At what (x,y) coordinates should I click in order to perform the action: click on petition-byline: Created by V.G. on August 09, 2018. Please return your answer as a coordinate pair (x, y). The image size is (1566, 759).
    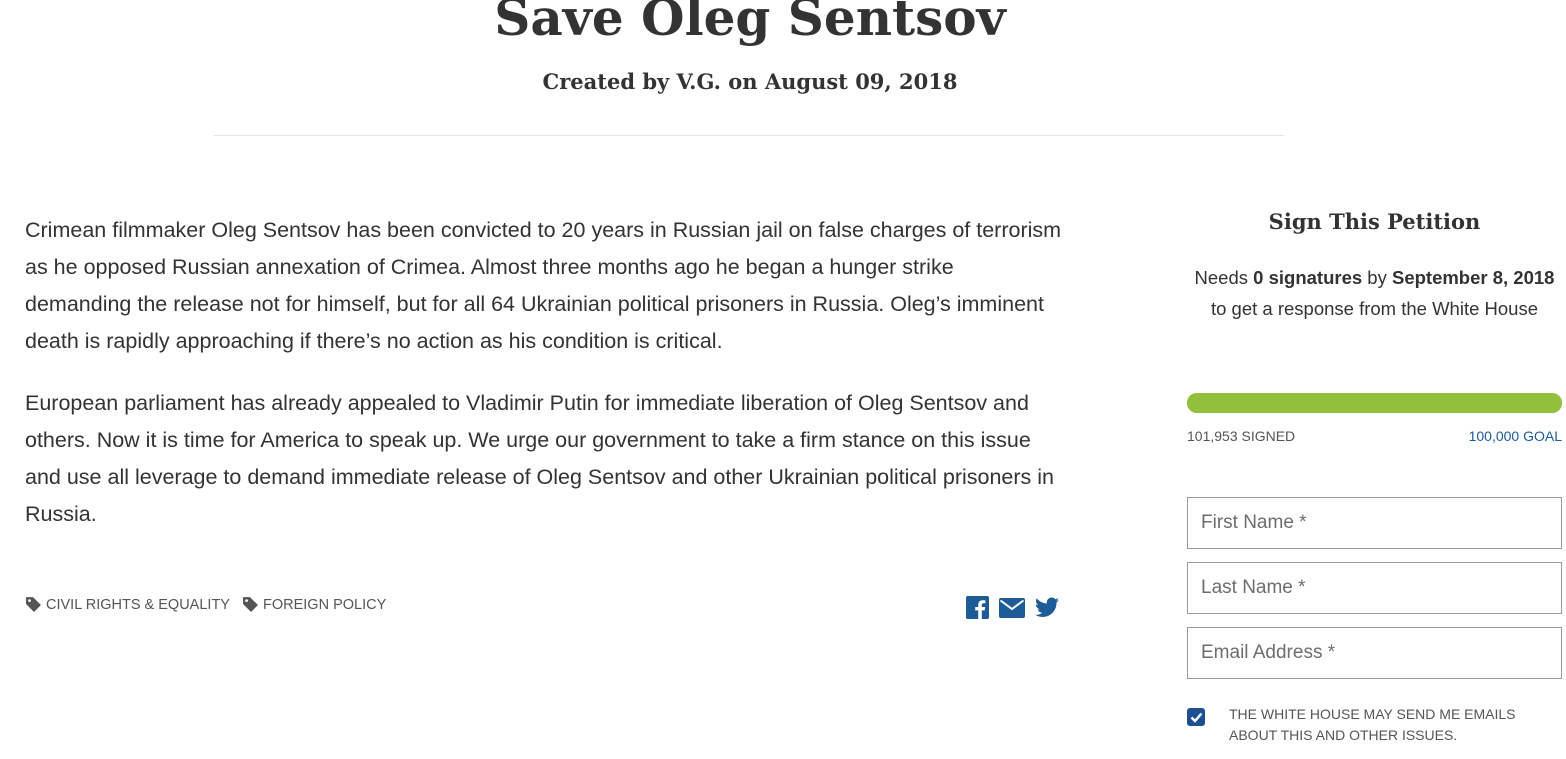
    Looking at the image, I should click on (750, 81).